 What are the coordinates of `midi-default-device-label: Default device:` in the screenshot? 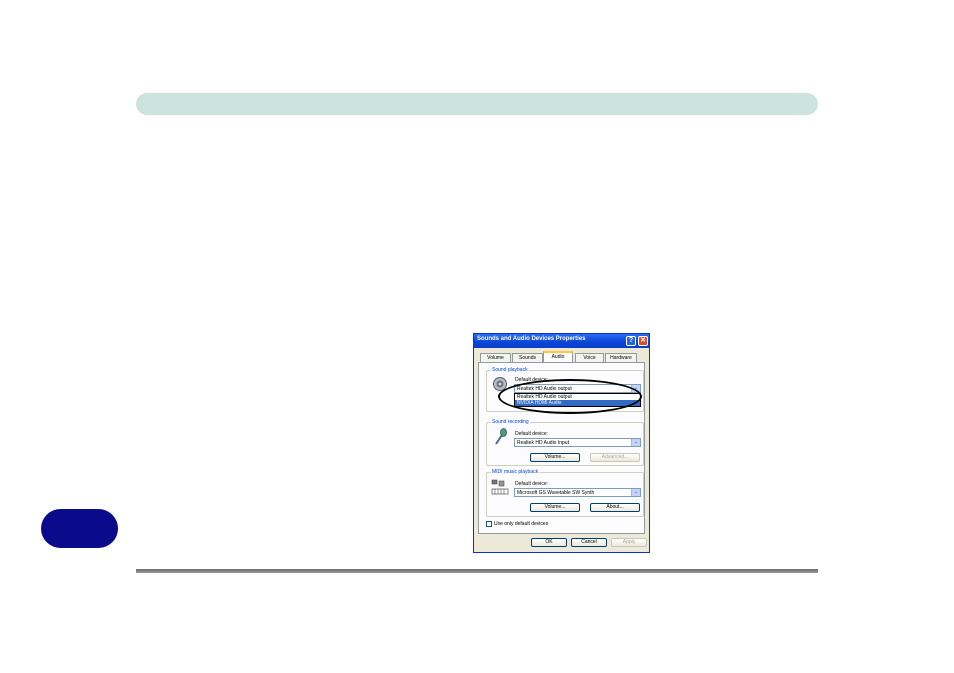 It's located at (532, 484).